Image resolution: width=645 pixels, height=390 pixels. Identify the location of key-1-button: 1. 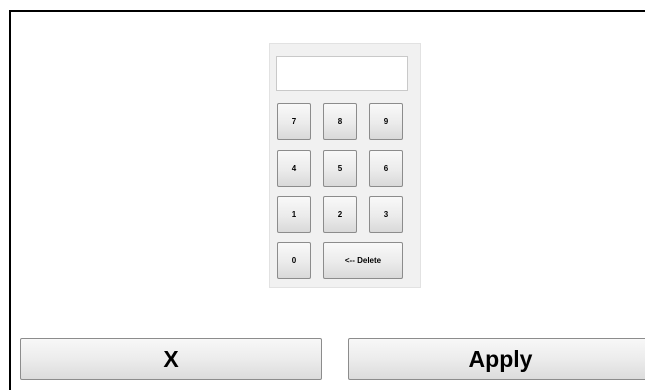
(294, 214).